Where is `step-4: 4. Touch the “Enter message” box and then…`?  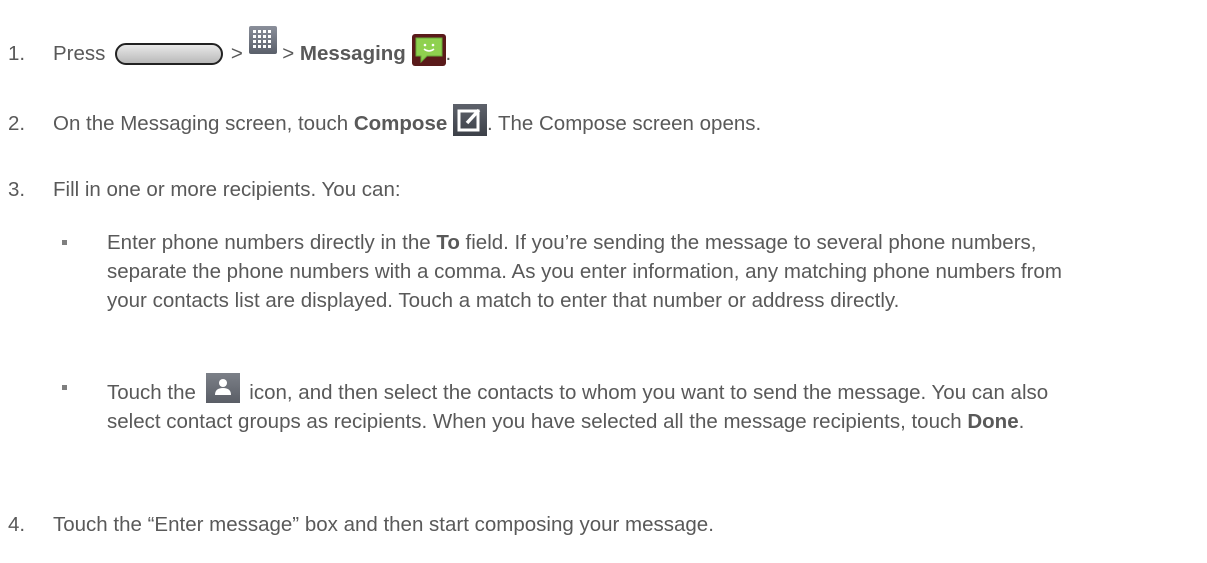 step-4: 4. Touch the “Enter message” box and then… is located at coordinates (361, 524).